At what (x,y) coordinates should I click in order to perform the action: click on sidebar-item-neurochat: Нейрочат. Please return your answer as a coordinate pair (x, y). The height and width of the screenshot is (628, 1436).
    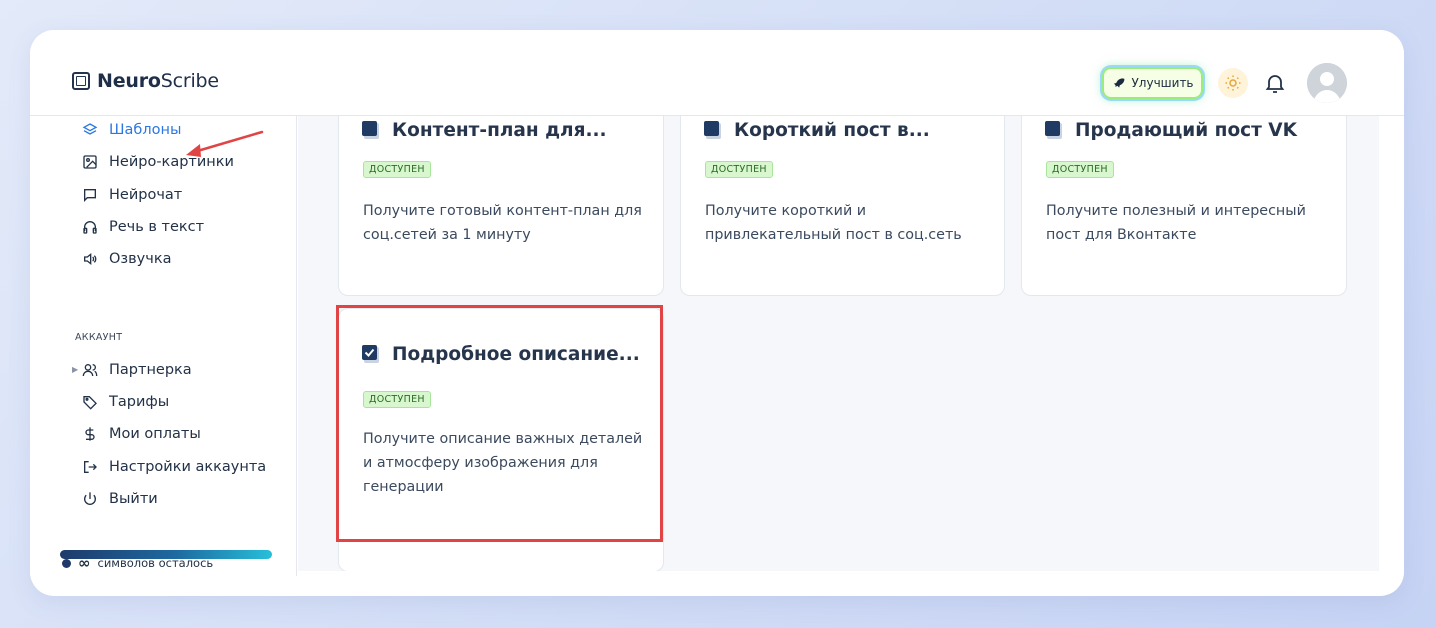
    Looking at the image, I should click on (132, 195).